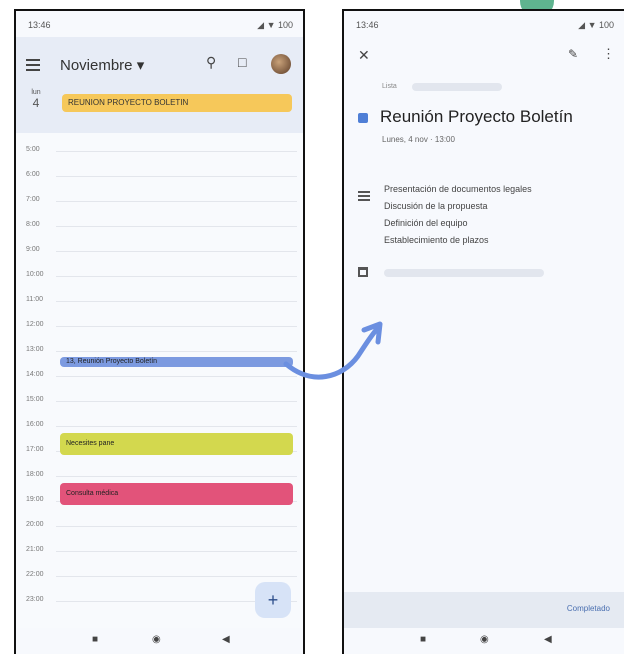  I want to click on calendar-icon, so click(363, 272).